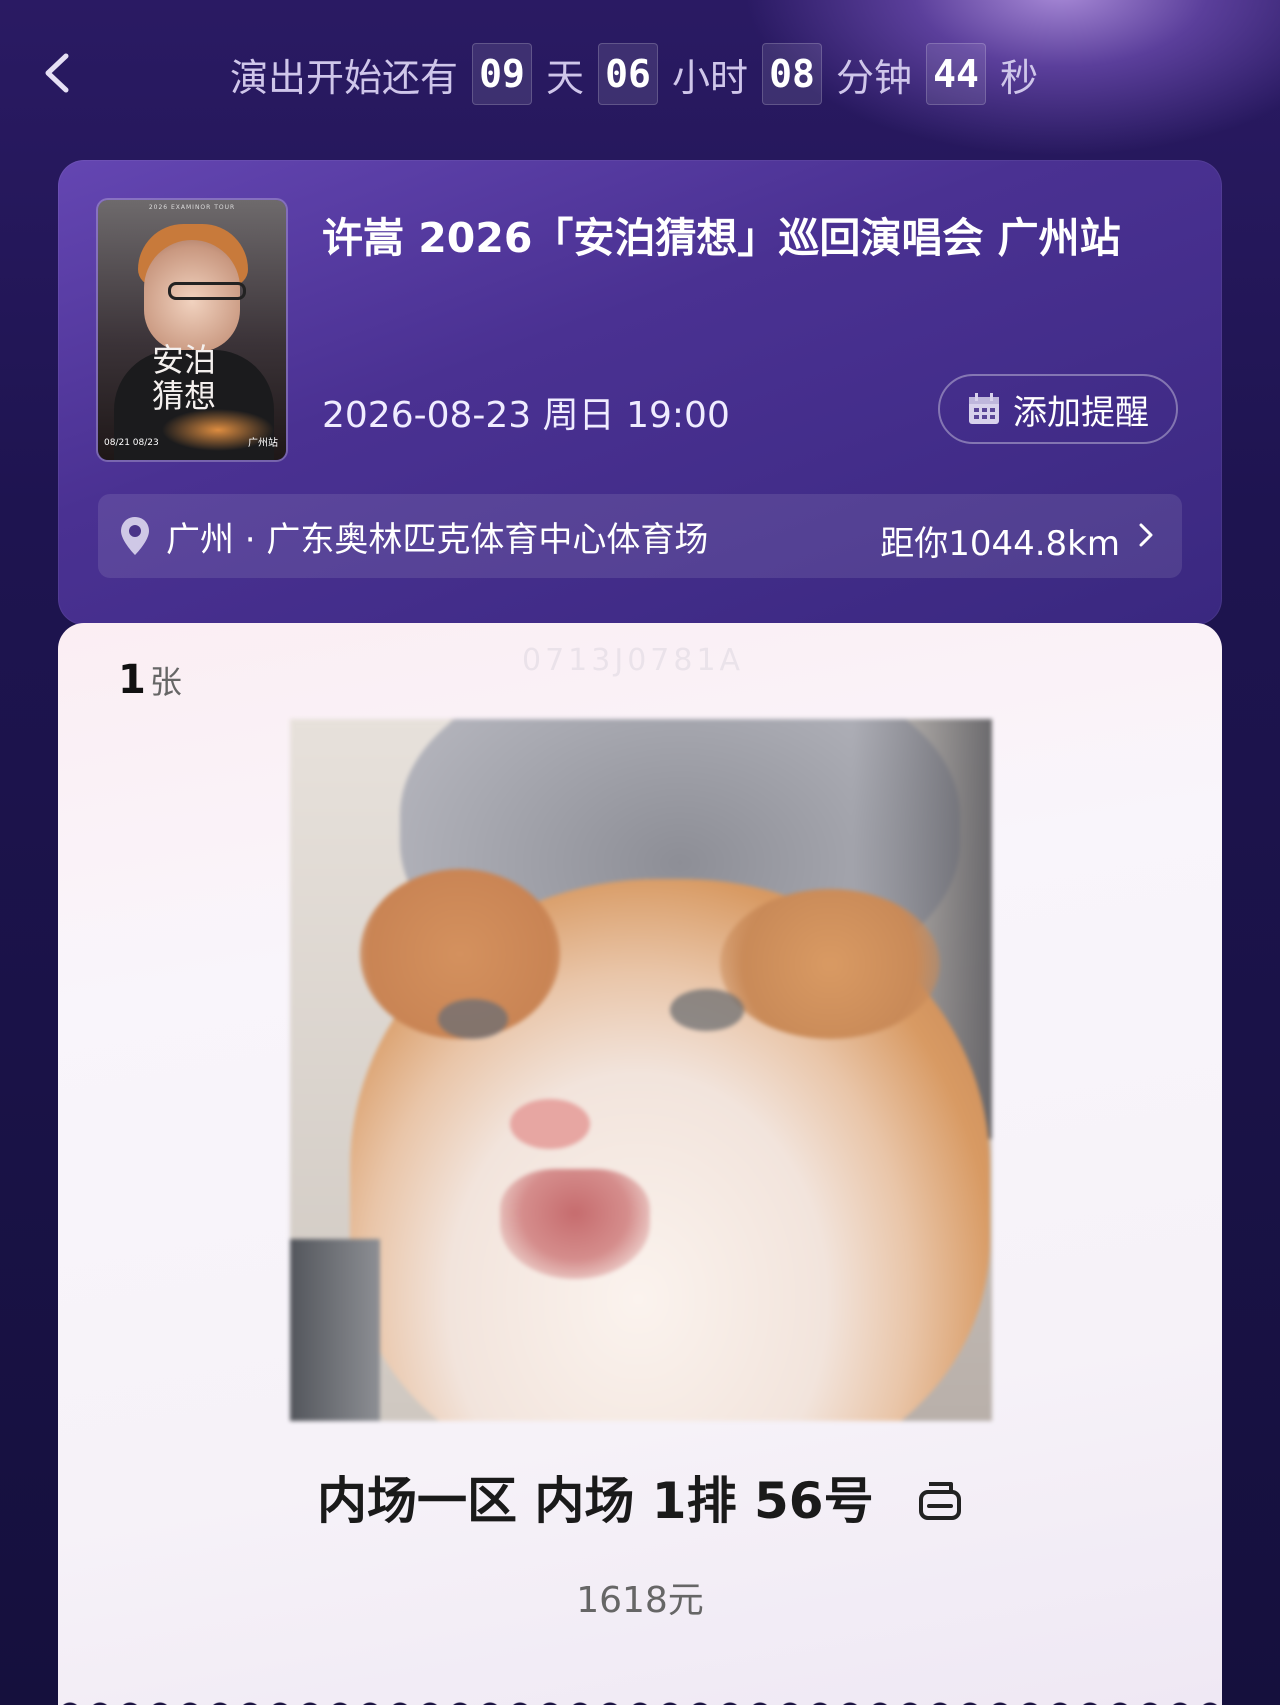 Image resolution: width=1280 pixels, height=1705 pixels. I want to click on photo-cat-nose, so click(550, 1124).